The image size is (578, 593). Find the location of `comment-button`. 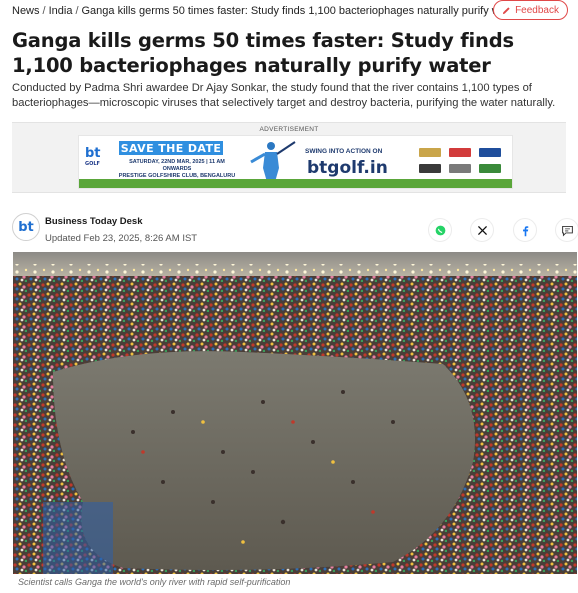

comment-button is located at coordinates (566, 230).